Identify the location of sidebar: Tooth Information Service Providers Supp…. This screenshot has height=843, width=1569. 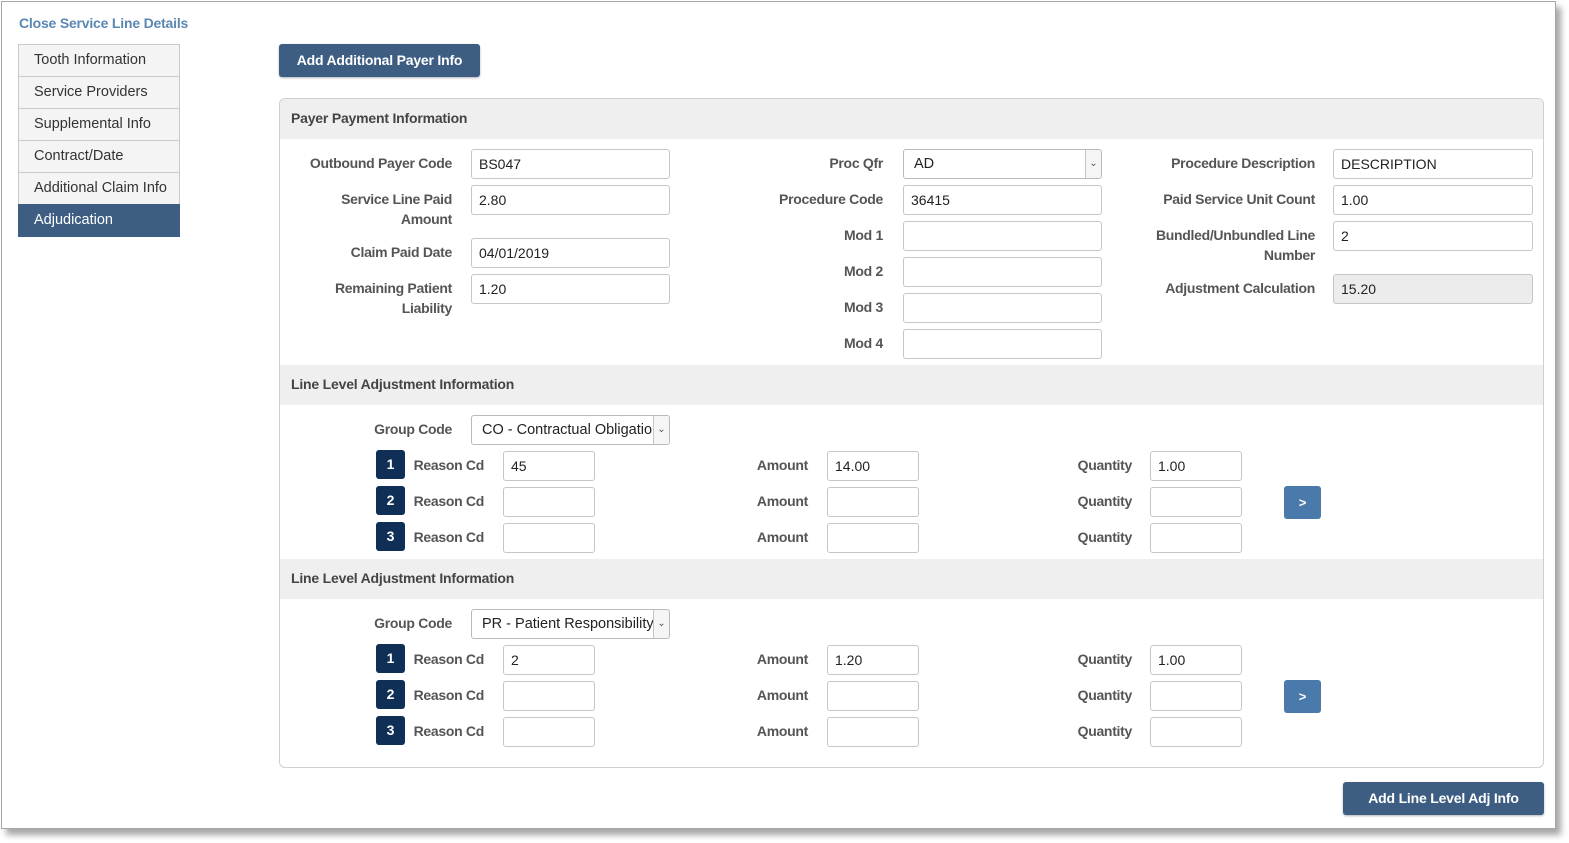
(99, 140).